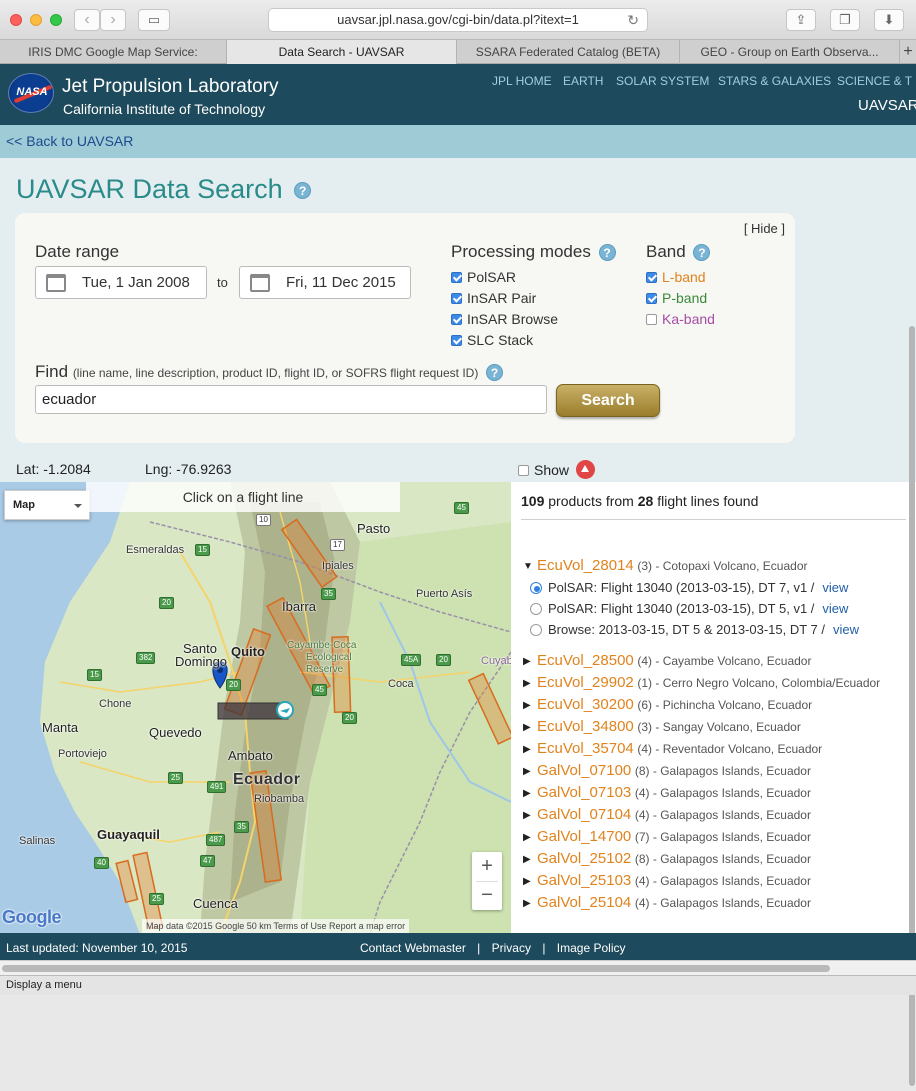 Image resolution: width=916 pixels, height=1091 pixels. Describe the element at coordinates (583, 81) in the screenshot. I see `nav-earth: EARTH` at that location.